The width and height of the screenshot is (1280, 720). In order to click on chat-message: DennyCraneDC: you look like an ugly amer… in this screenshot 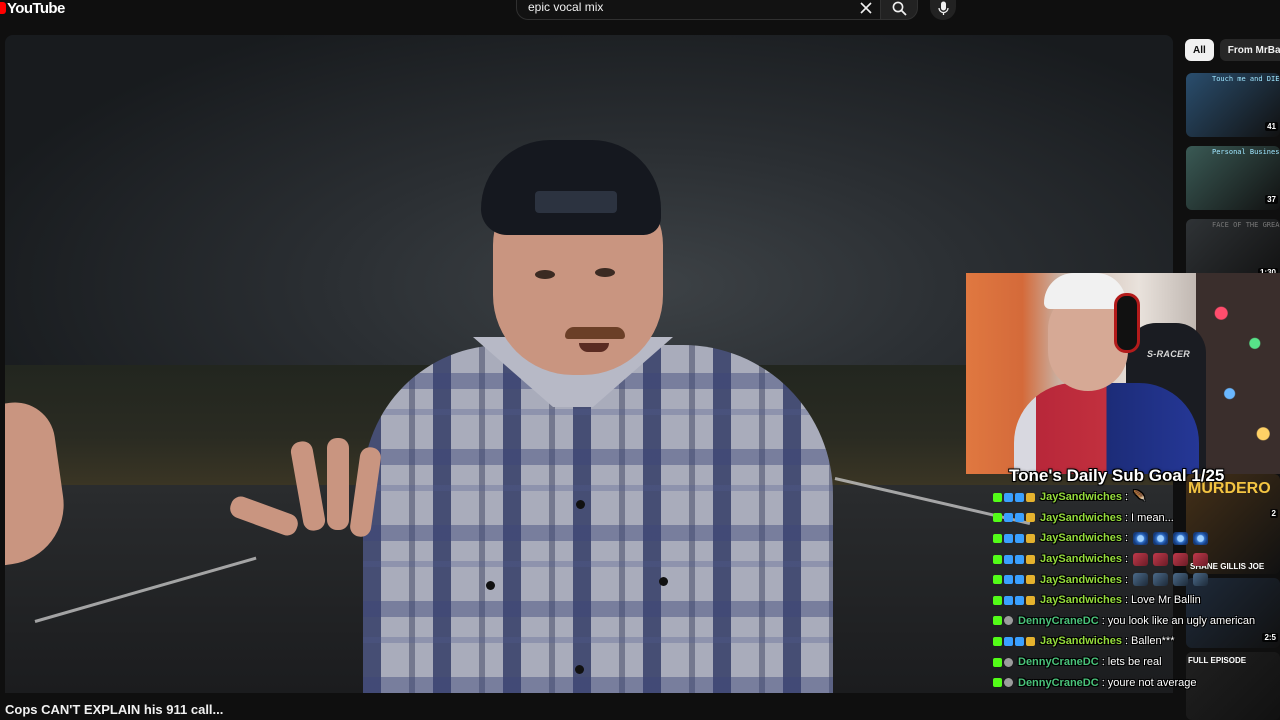, I will do `click(1136, 621)`.